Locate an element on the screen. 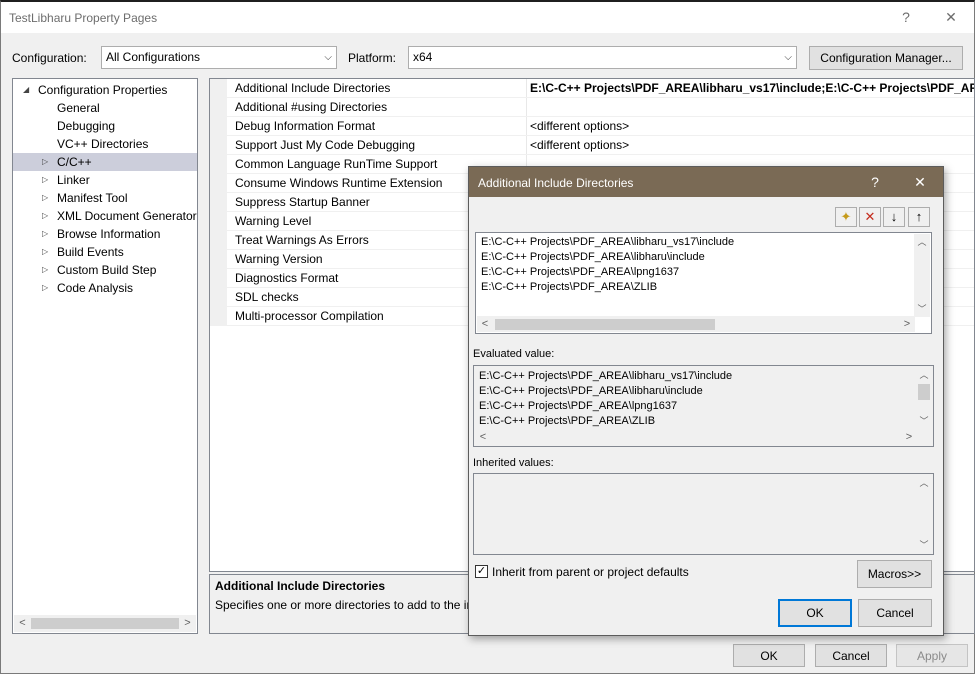  evaluated-horizontal-scrollbar: < > is located at coordinates (696, 437).